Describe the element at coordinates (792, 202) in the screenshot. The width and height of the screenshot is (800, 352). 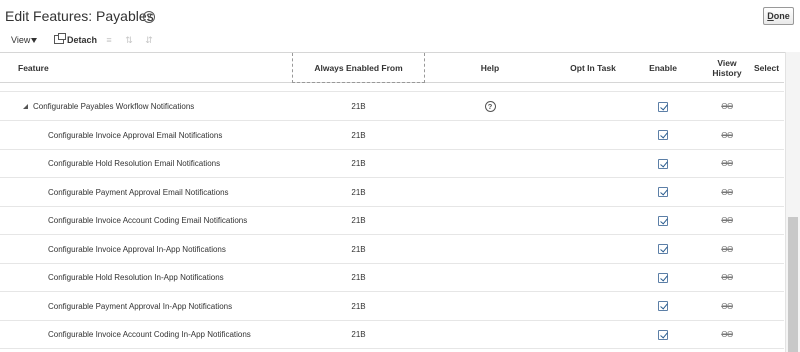
I see `vertical-scrollbar` at that location.